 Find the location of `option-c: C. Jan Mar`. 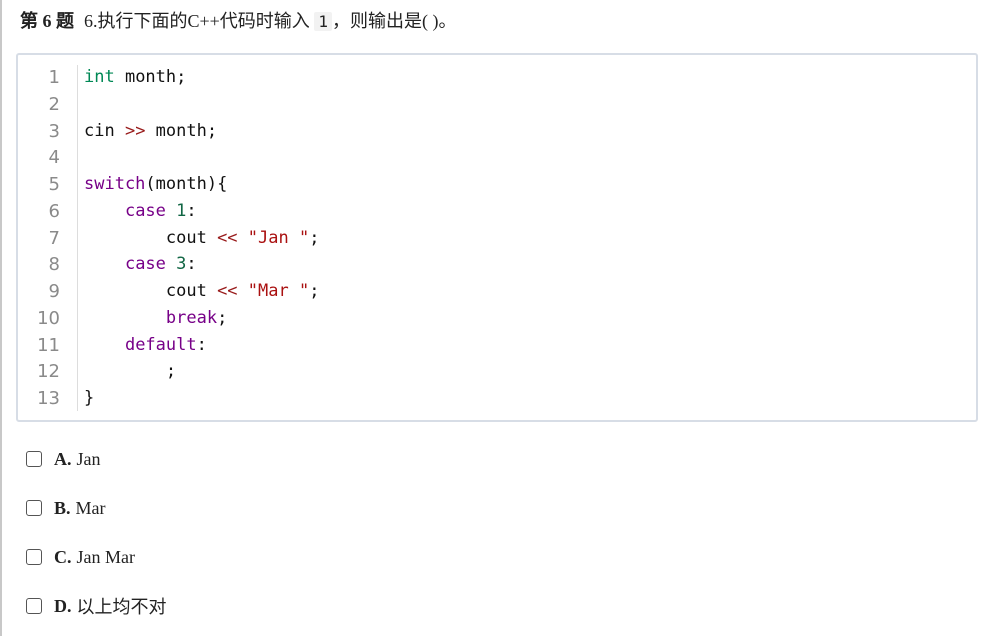

option-c: C. Jan Mar is located at coordinates (80, 557).